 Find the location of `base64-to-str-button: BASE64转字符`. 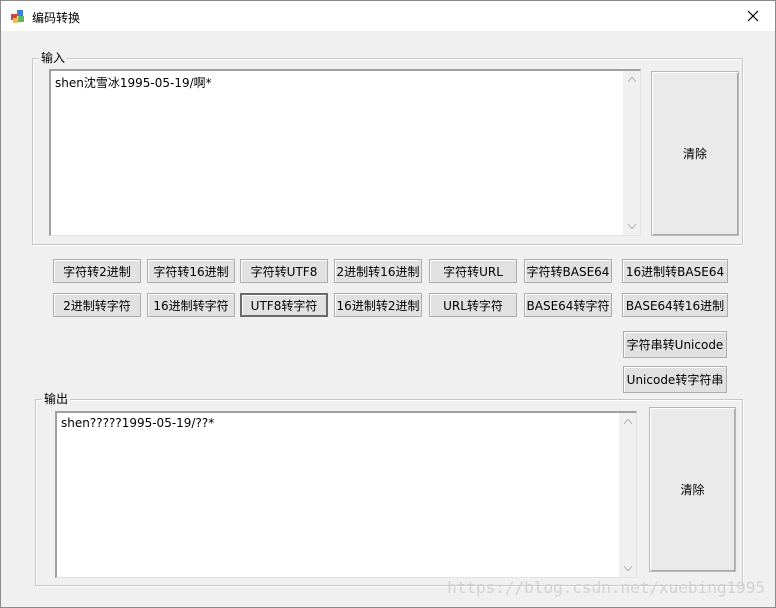

base64-to-str-button: BASE64转字符 is located at coordinates (568, 305).